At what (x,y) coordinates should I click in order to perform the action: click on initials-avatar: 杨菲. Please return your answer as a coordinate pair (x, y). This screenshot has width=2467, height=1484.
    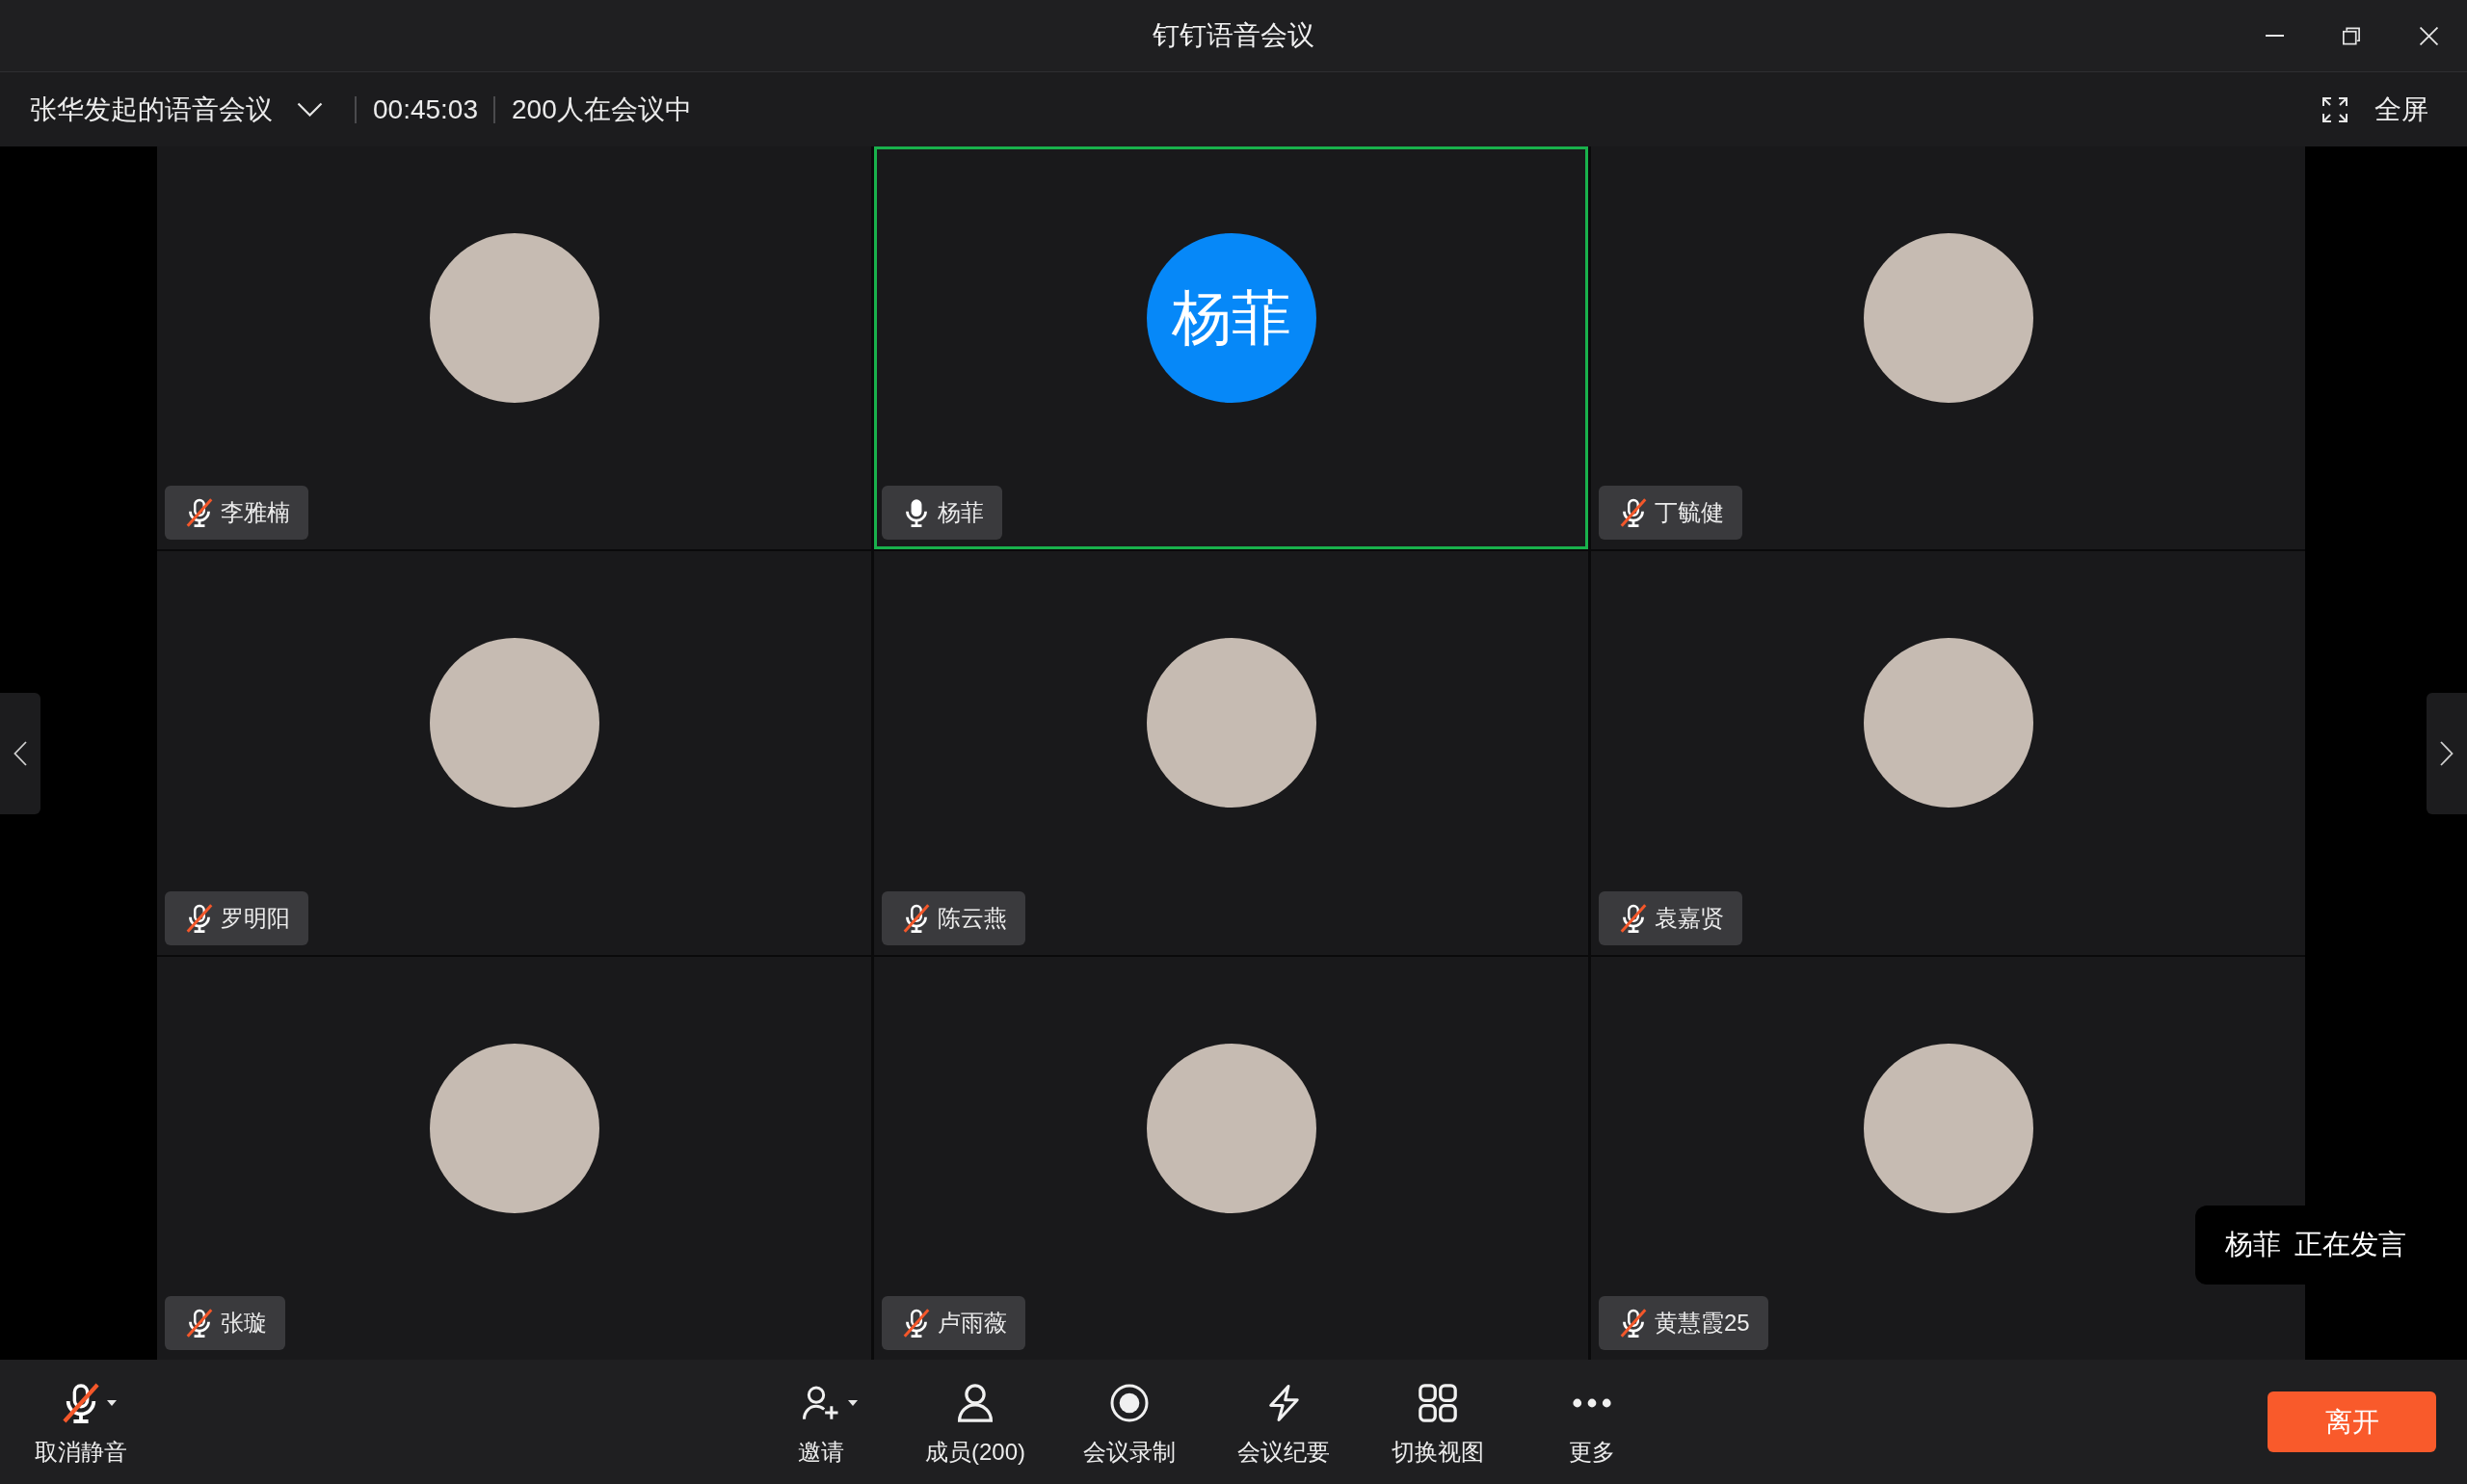
    Looking at the image, I should click on (1231, 318).